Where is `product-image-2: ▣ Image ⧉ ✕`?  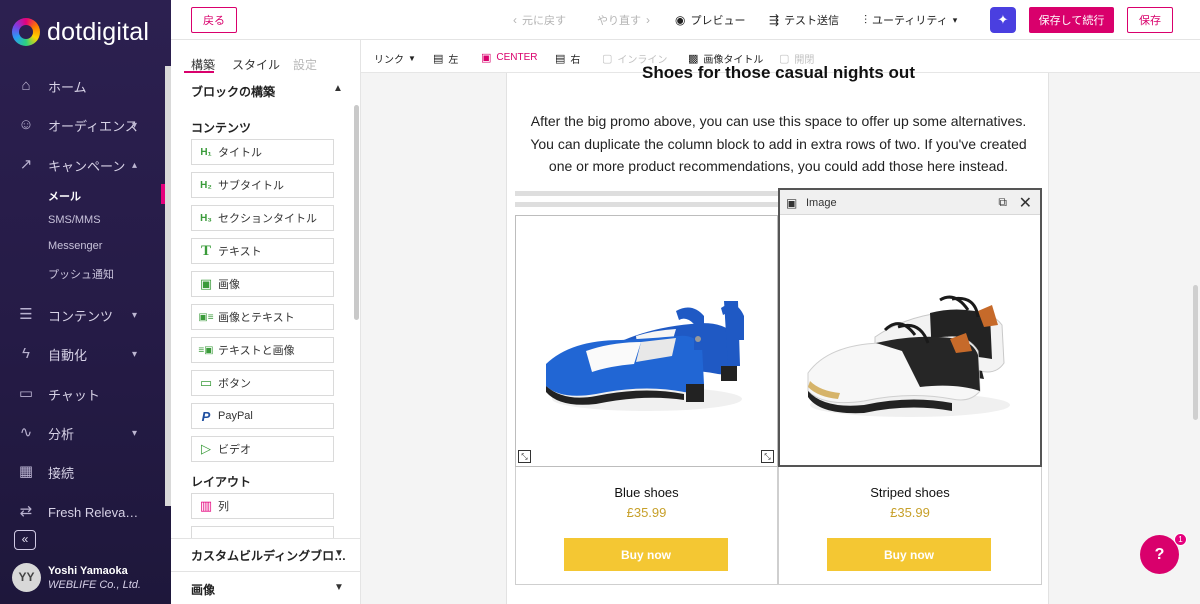 product-image-2: ▣ Image ⧉ ✕ is located at coordinates (910, 327).